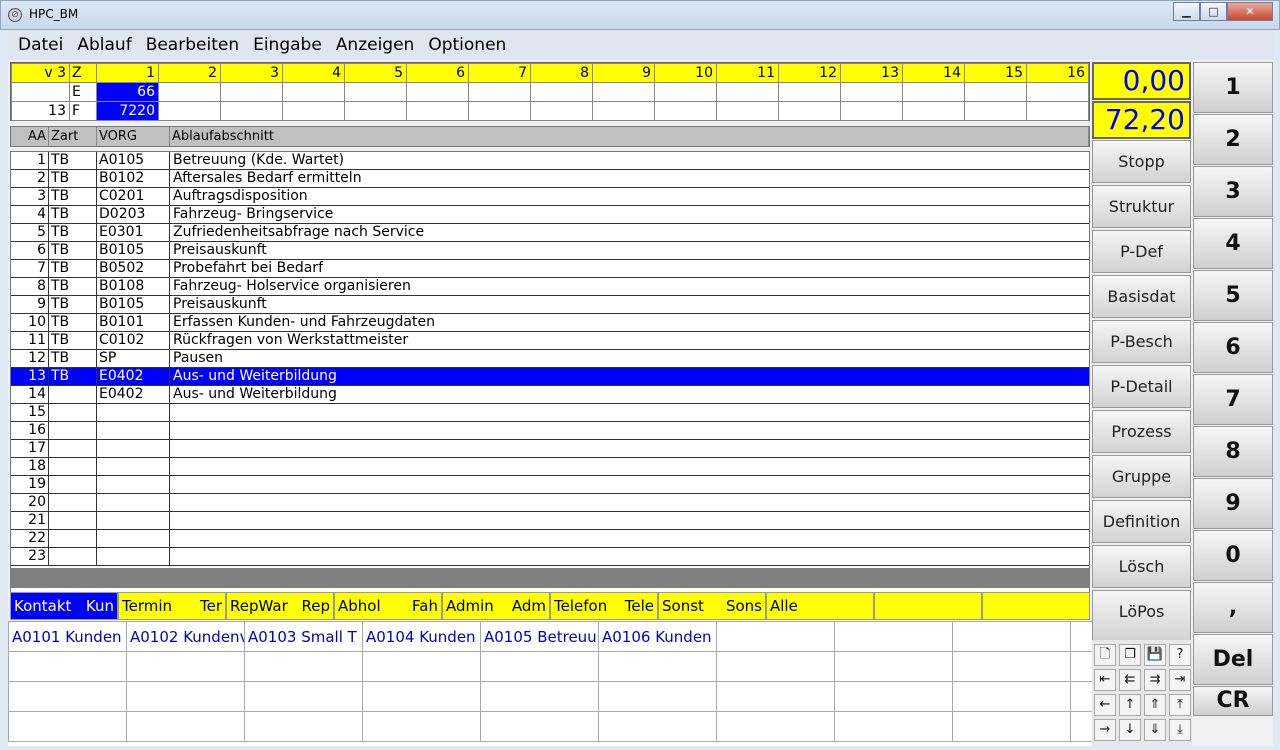 This screenshot has width=1280, height=750. I want to click on list-row: 3 TB C0201 Auftragsdisposition, so click(550, 197).